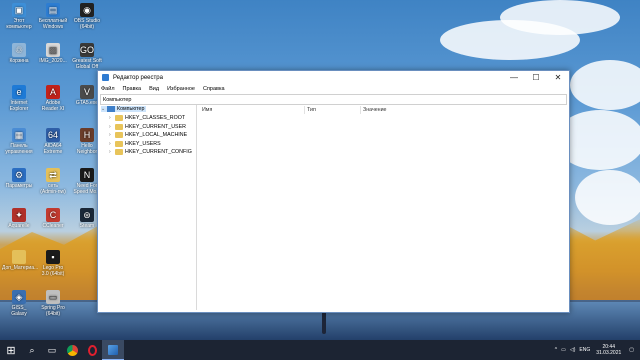 The height and width of the screenshot is (360, 640). I want to click on close-button: ✕, so click(558, 77).